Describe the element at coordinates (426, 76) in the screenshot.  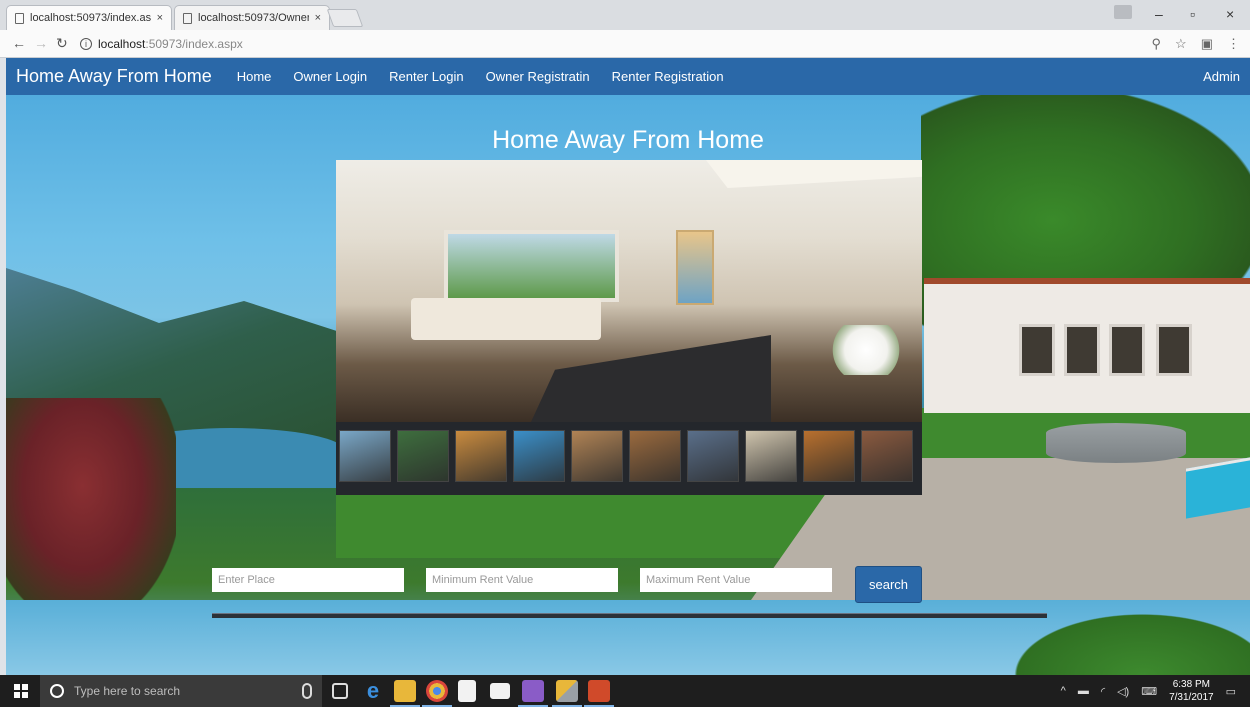
I see `nav-renter-login: Renter Login` at that location.